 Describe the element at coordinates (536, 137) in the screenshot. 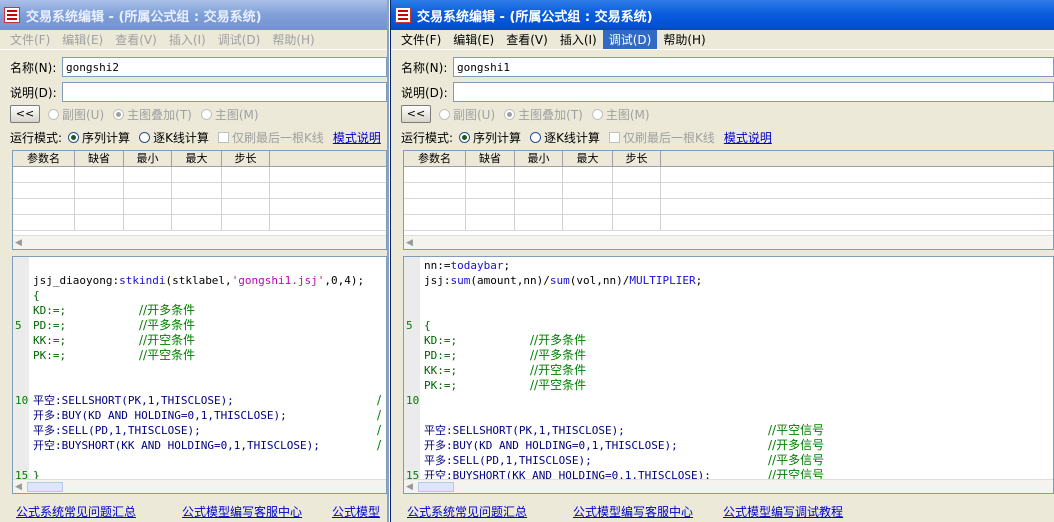

I see `radio-circle-icon` at that location.